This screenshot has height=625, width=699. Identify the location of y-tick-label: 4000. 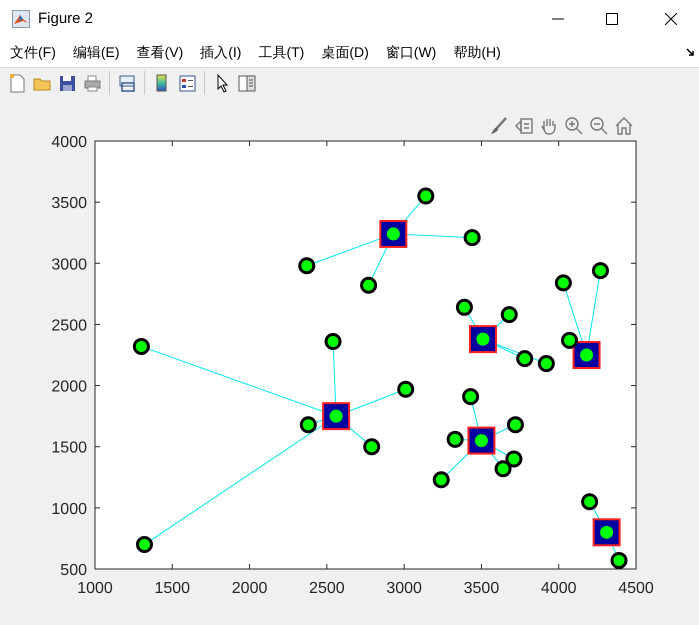
(69, 142).